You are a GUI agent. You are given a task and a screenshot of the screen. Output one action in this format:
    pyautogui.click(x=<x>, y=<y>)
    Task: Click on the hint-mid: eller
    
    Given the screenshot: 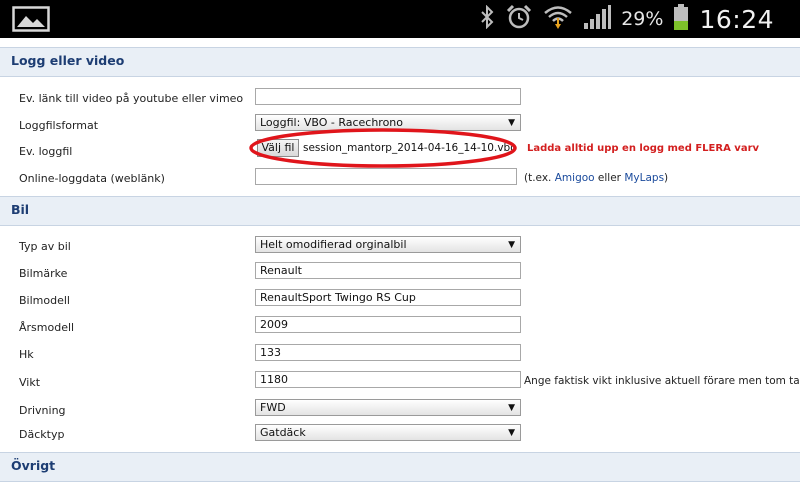 What is the action you would take?
    pyautogui.click(x=609, y=178)
    